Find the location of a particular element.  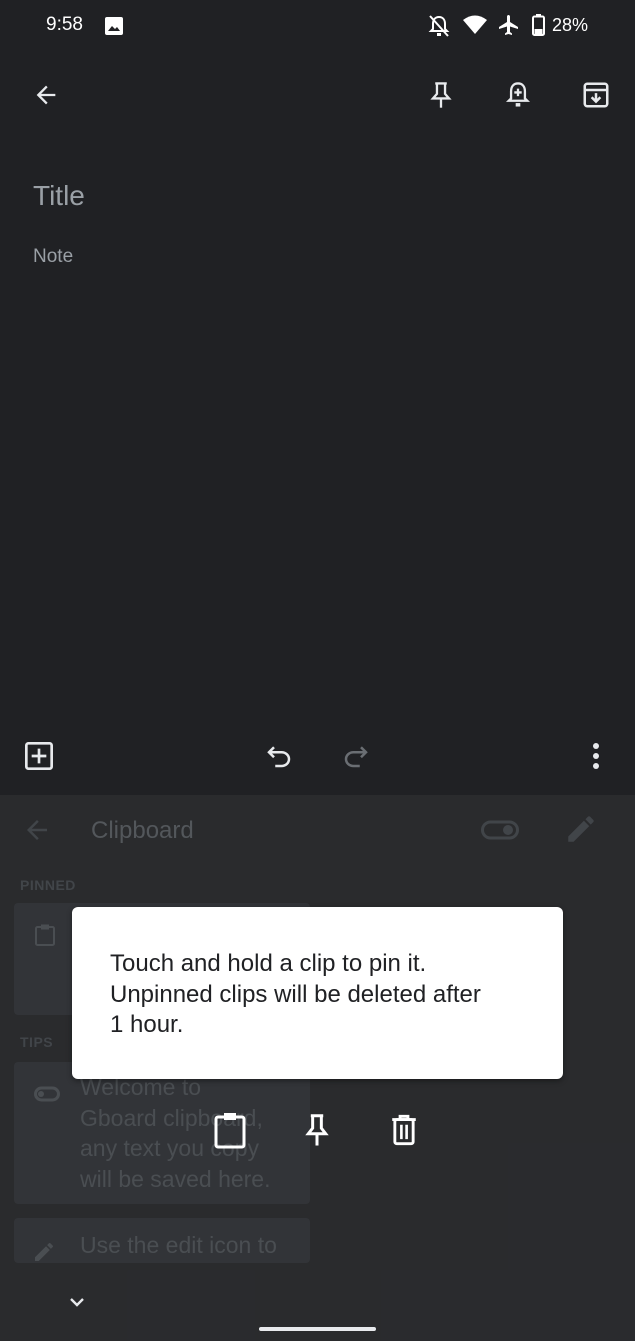

more-options-button is located at coordinates (596, 756).